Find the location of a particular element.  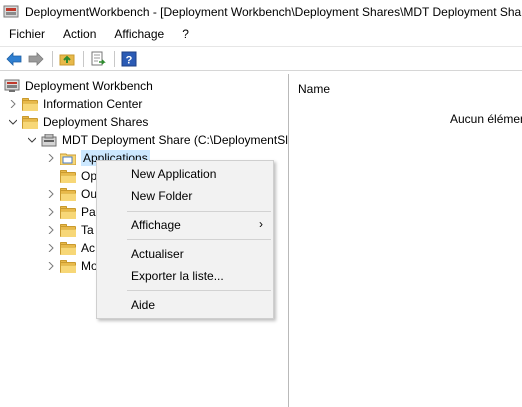

empty-list-message: Aucun élémen is located at coordinates (486, 119).